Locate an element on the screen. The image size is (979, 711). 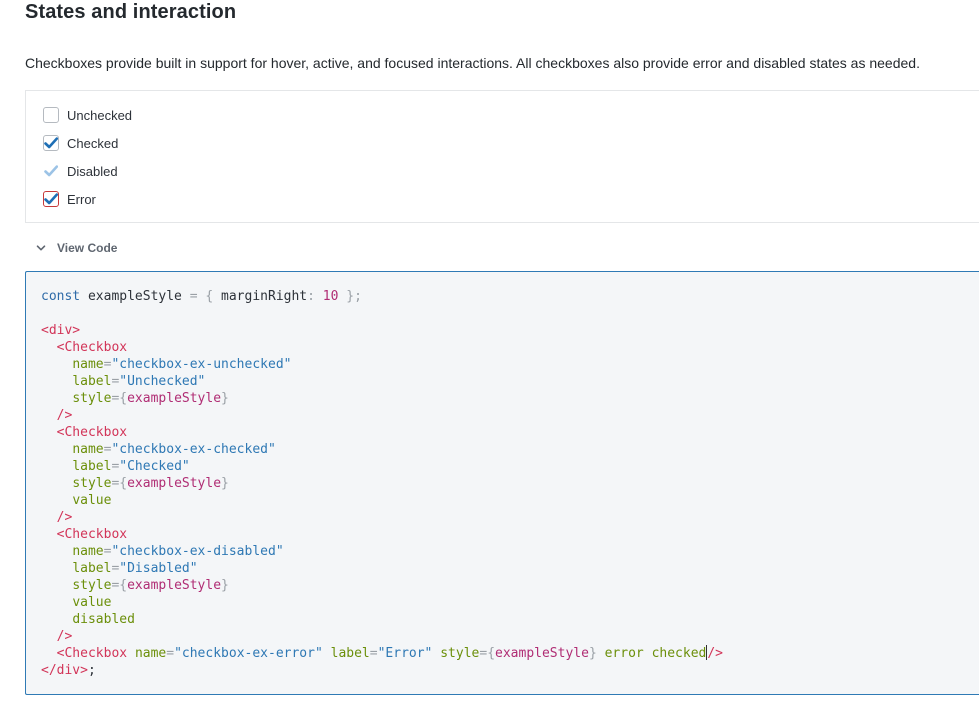
checkbox-label: Checked is located at coordinates (93, 143).